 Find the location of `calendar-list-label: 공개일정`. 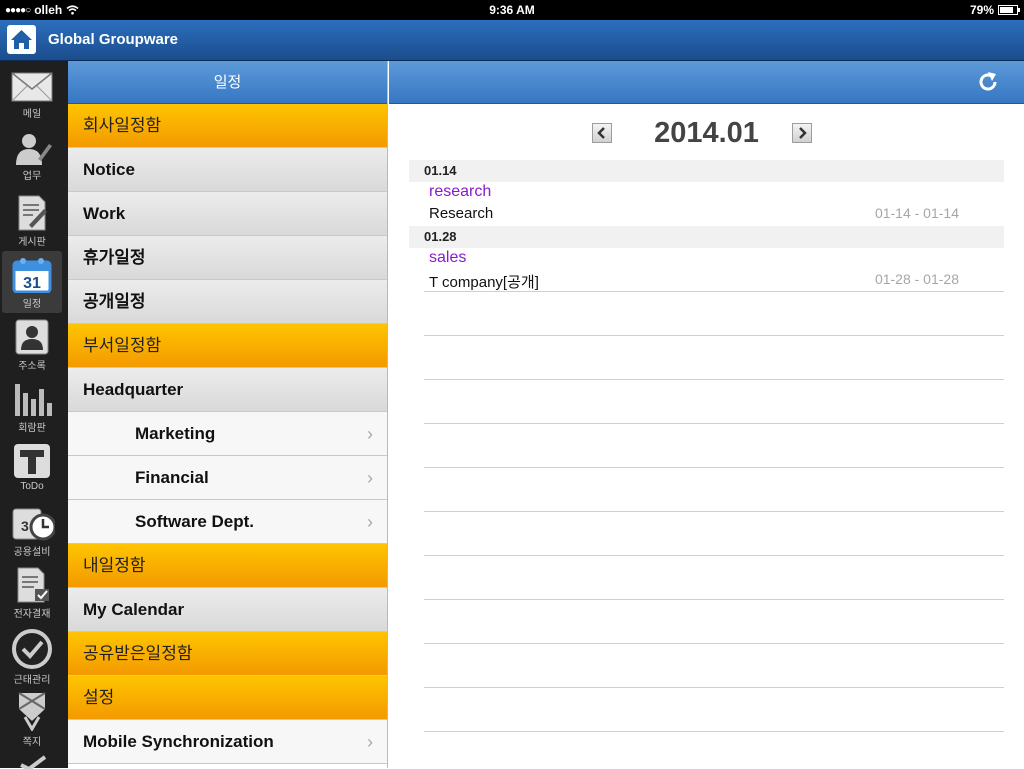

calendar-list-label: 공개일정 is located at coordinates (114, 301).